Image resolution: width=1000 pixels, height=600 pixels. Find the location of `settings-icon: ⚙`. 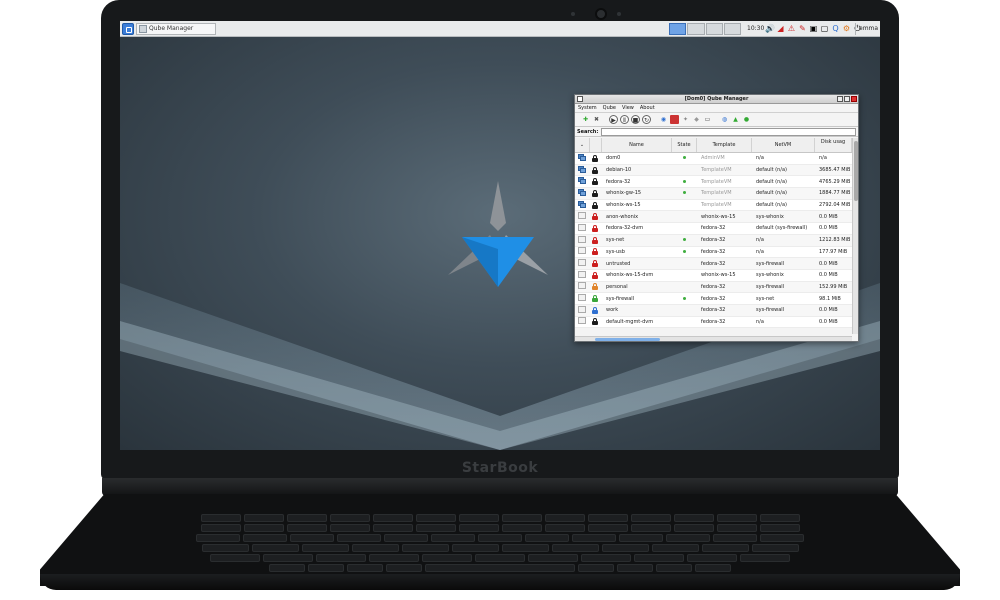

settings-icon: ⚙ is located at coordinates (846, 28).